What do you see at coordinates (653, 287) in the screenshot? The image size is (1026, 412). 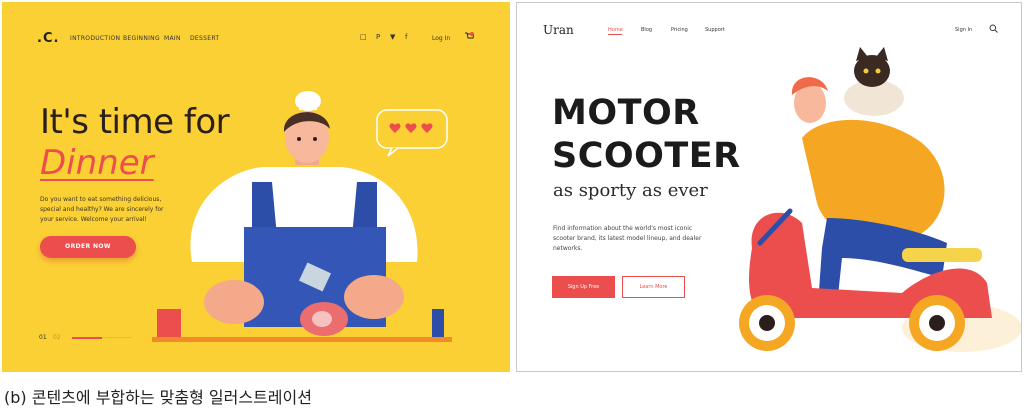 I see `learn-more-button: Learn More` at bounding box center [653, 287].